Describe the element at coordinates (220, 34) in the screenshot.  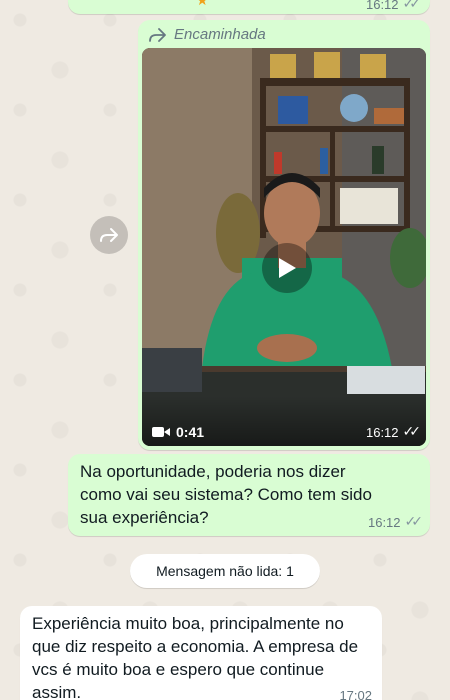
I see `forwarded-label: Encaminhada` at that location.